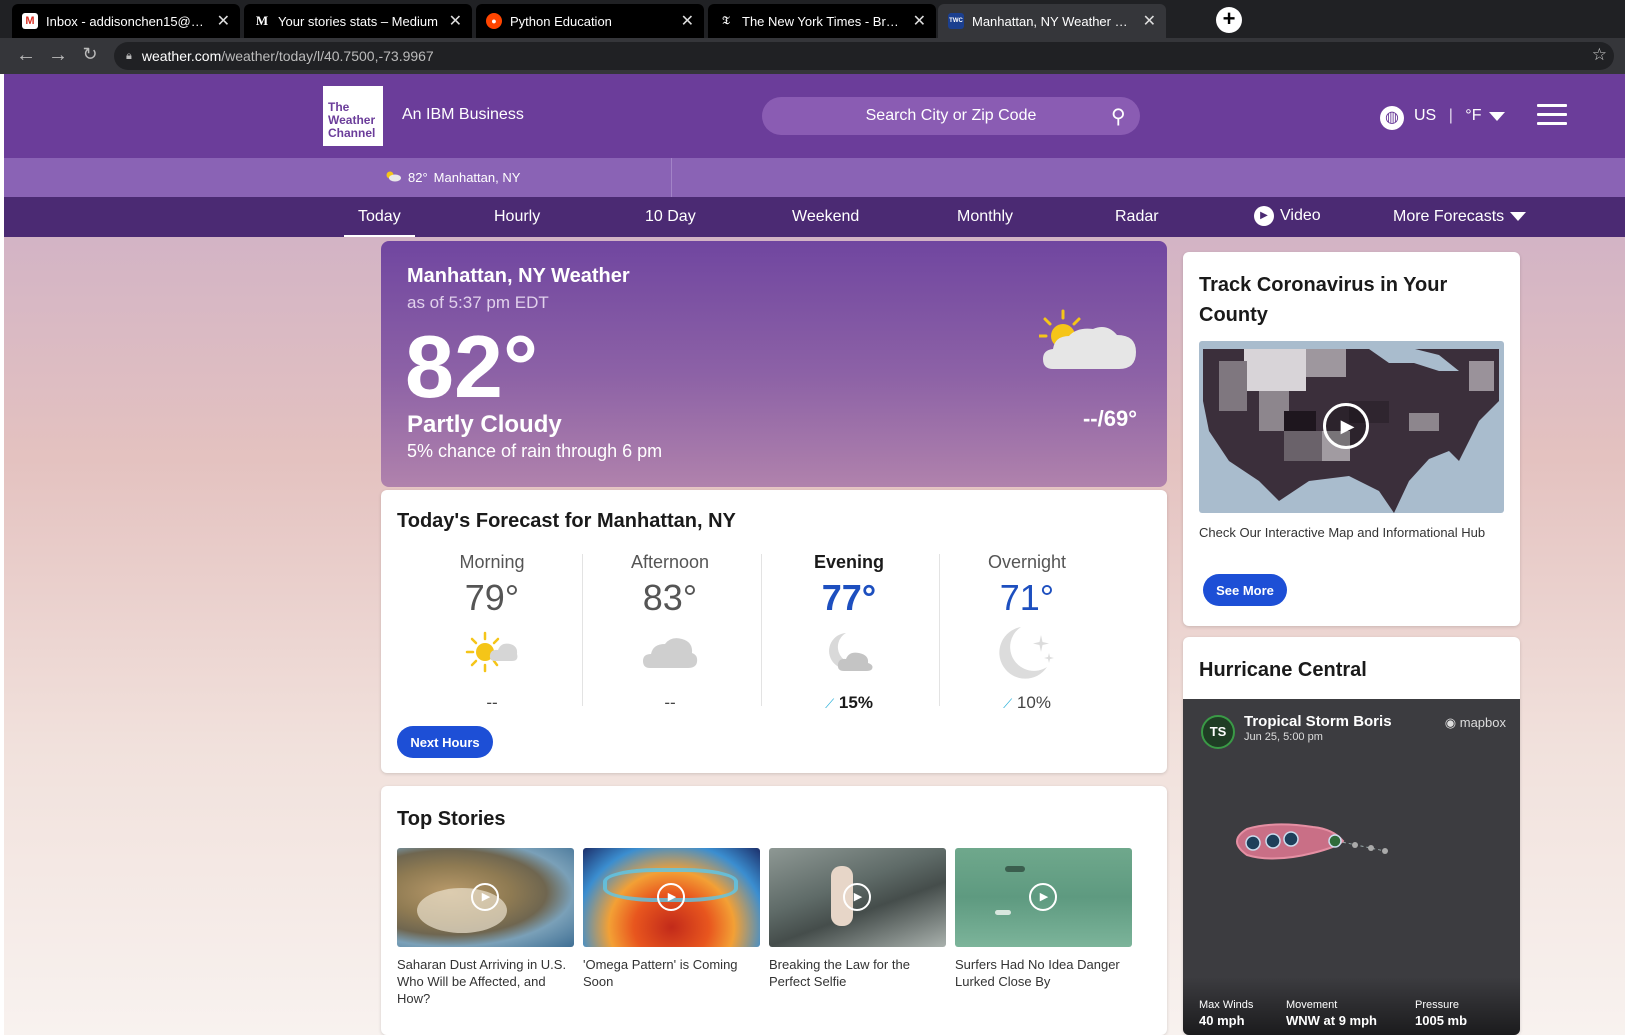  I want to click on period-temp: 79°, so click(492, 597).